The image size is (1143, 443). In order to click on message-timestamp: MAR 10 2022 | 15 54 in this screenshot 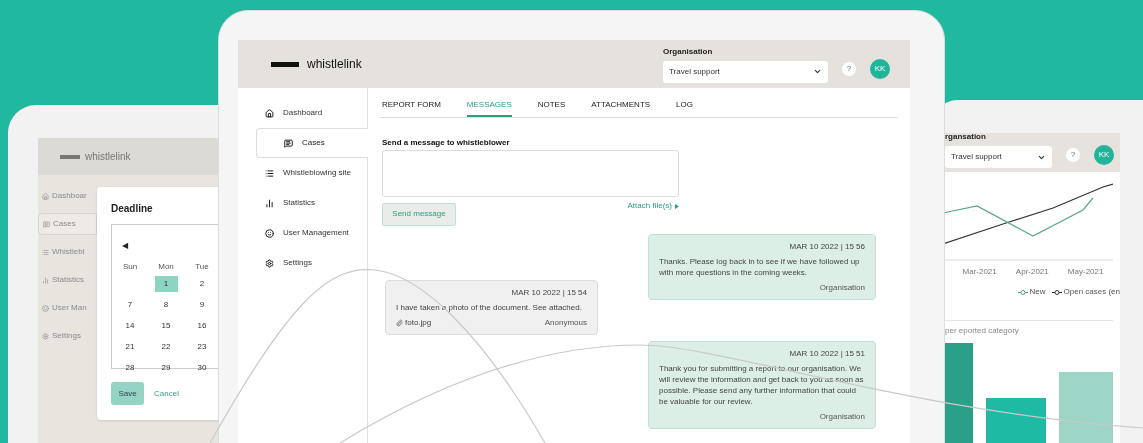, I will do `click(548, 293)`.